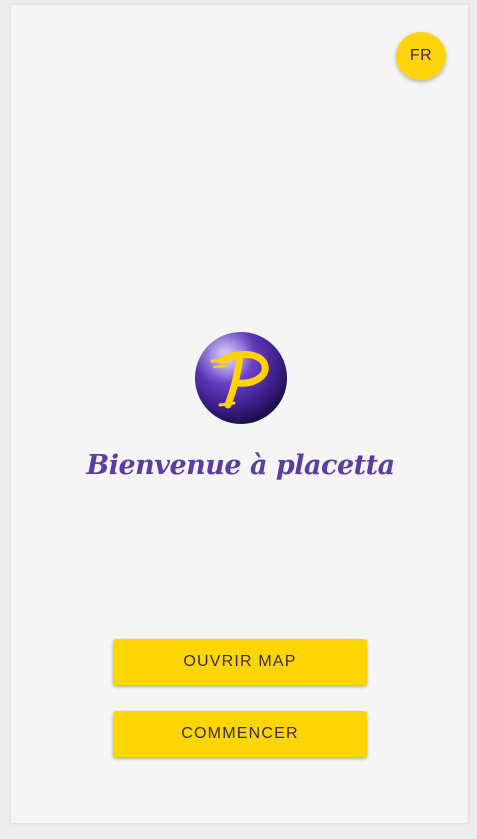  I want to click on language-button: FR, so click(421, 56).